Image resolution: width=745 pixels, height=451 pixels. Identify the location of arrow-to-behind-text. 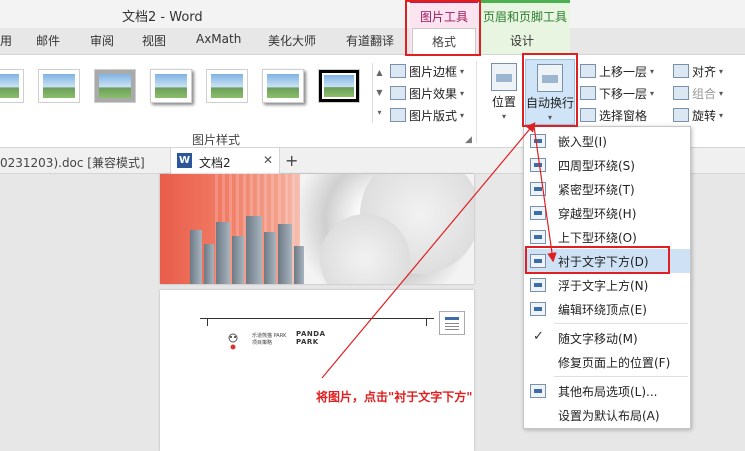
(545, 194).